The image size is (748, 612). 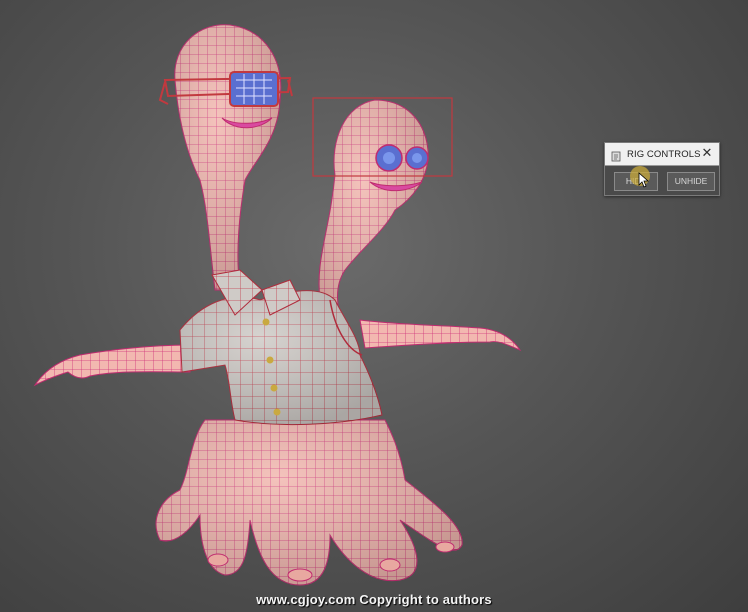 I want to click on hand-base, so click(x=309, y=502).